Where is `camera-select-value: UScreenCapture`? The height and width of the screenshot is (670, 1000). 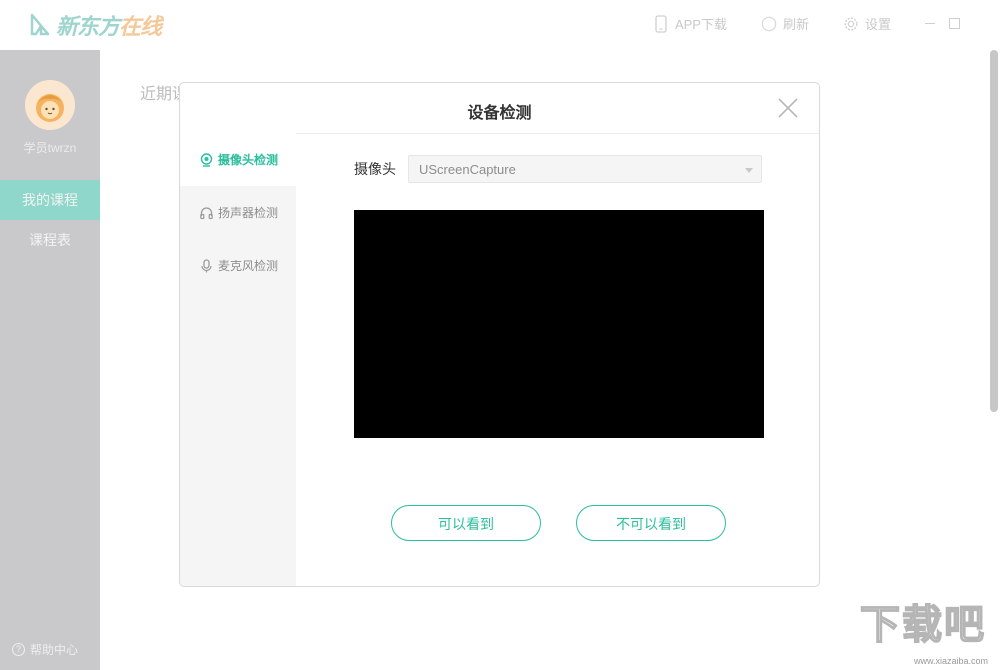 camera-select-value: UScreenCapture is located at coordinates (467, 169).